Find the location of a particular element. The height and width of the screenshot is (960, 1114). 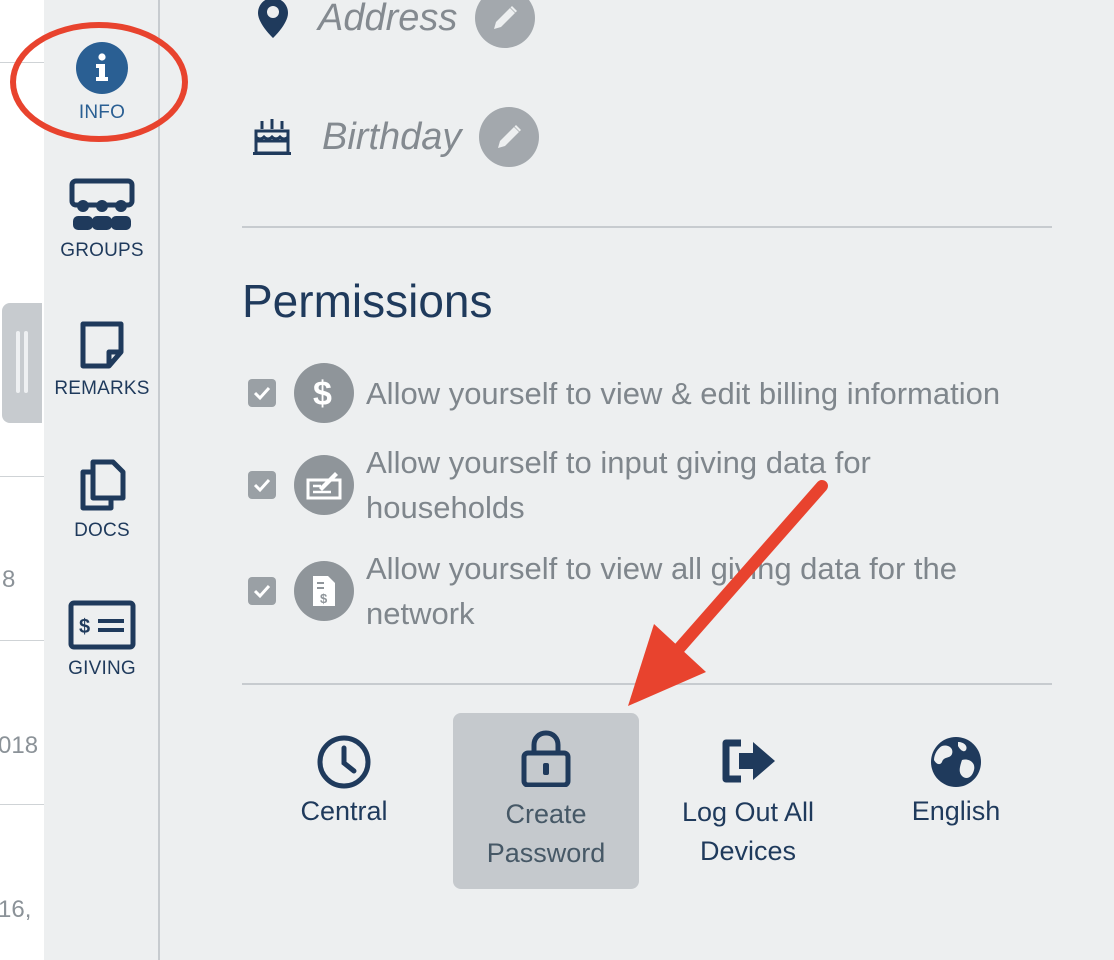

groups-icon is located at coordinates (102, 204).